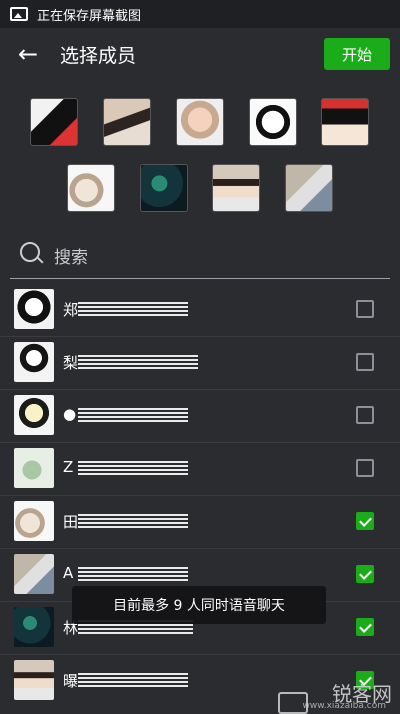 This screenshot has width=400, height=714. What do you see at coordinates (19, 14) in the screenshot?
I see `image-icon` at bounding box center [19, 14].